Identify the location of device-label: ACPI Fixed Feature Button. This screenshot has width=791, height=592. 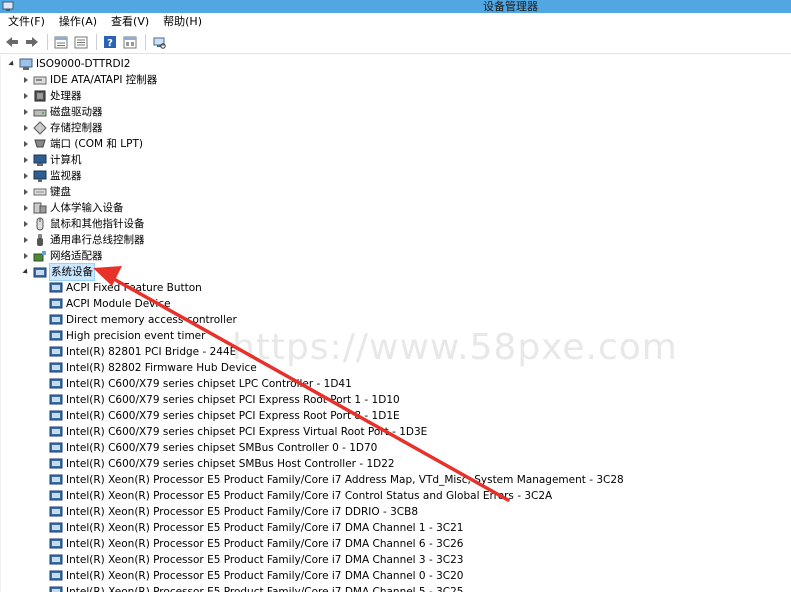
(134, 288).